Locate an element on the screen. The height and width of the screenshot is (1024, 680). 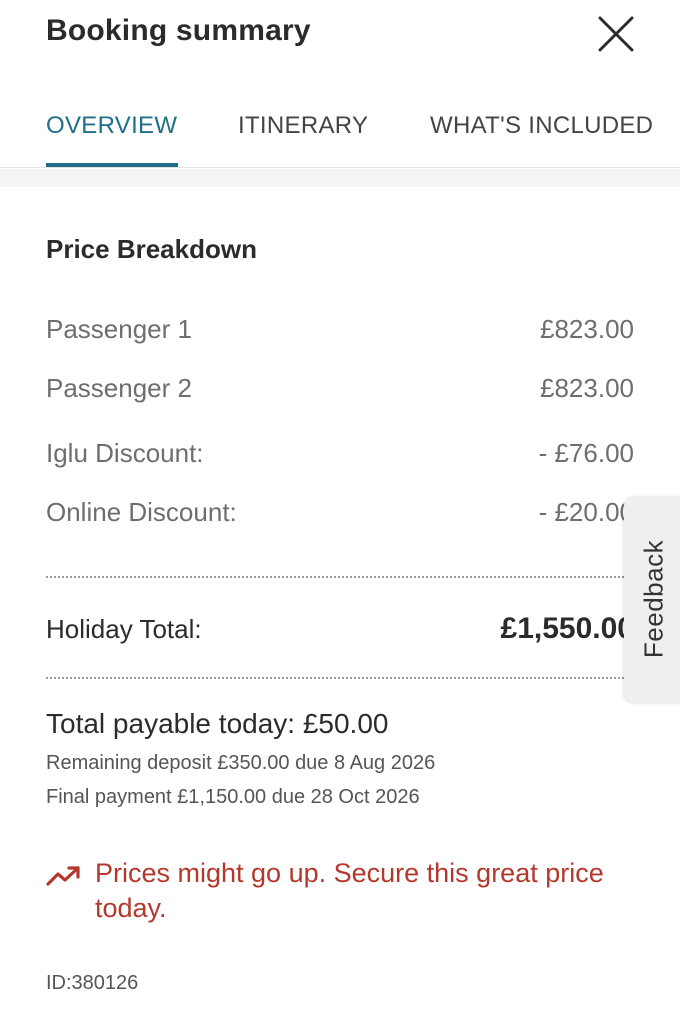
section-divider is located at coordinates (340, 178).